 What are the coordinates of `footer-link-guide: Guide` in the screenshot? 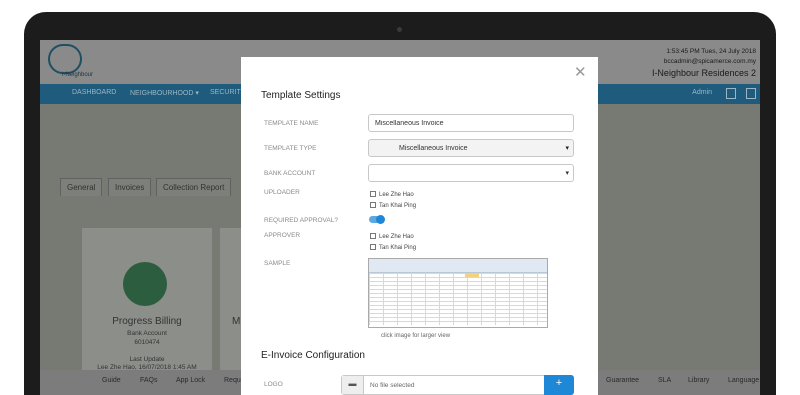 It's located at (111, 380).